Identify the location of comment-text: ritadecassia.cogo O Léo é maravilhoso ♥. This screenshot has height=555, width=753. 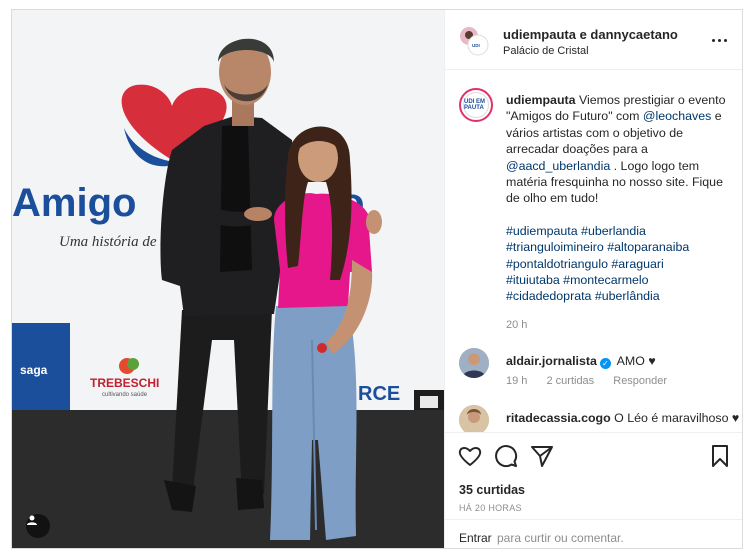
(624, 418).